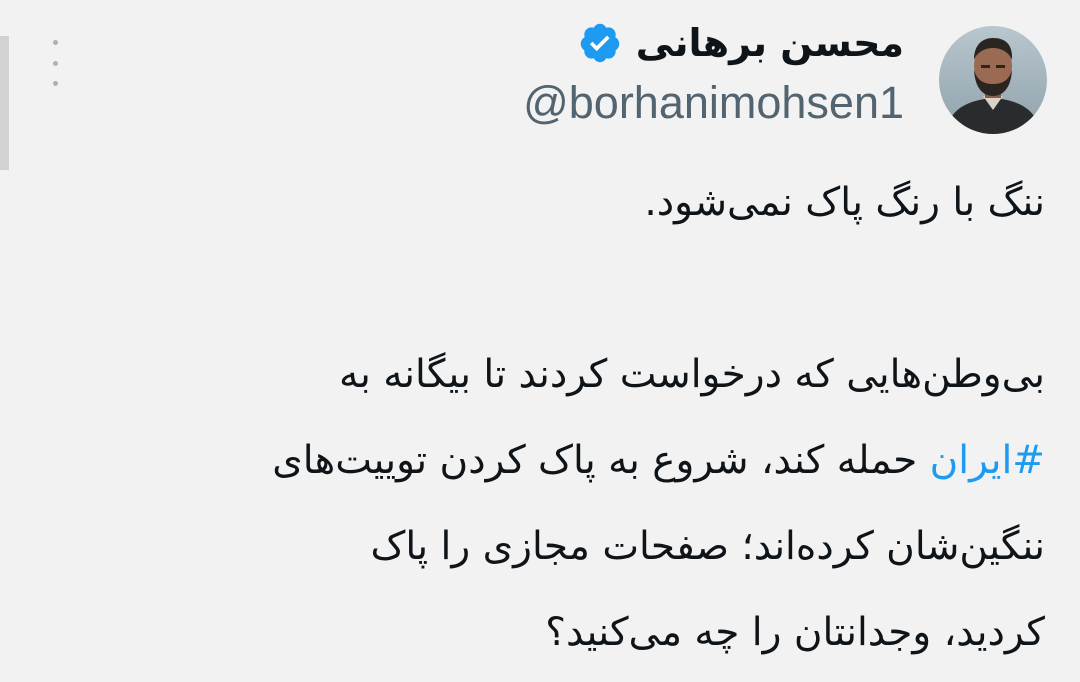  What do you see at coordinates (844, 202) in the screenshot?
I see `tweet-line: ننگ با رنگ پاک نمی‌شود.` at bounding box center [844, 202].